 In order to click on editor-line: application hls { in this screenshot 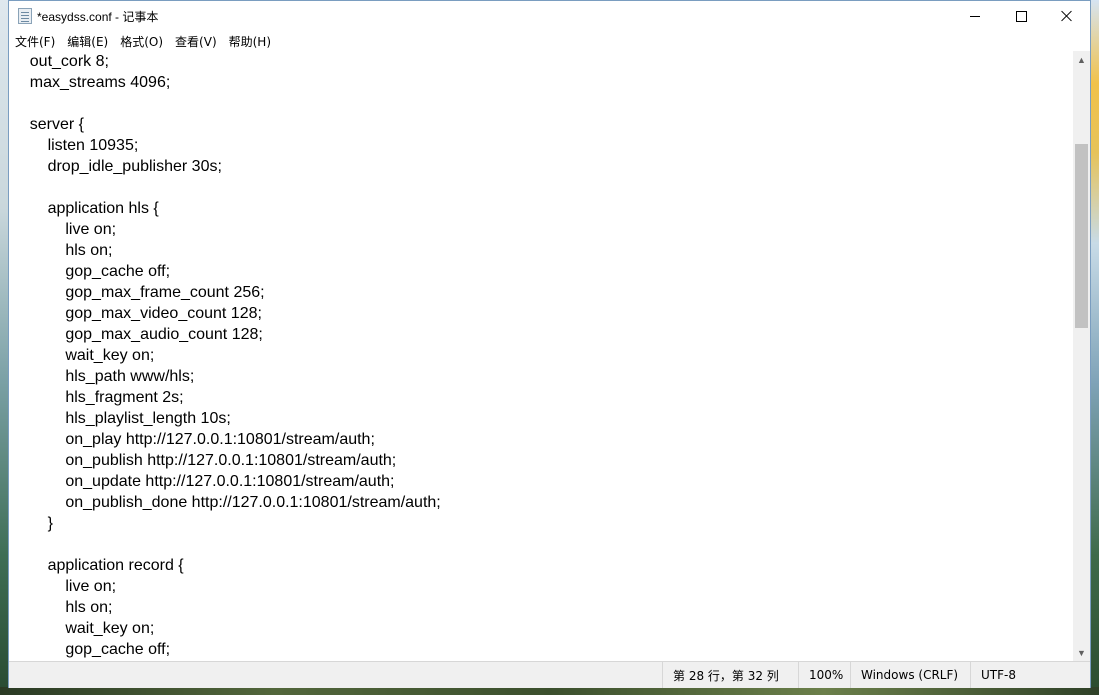, I will do `click(85, 208)`.